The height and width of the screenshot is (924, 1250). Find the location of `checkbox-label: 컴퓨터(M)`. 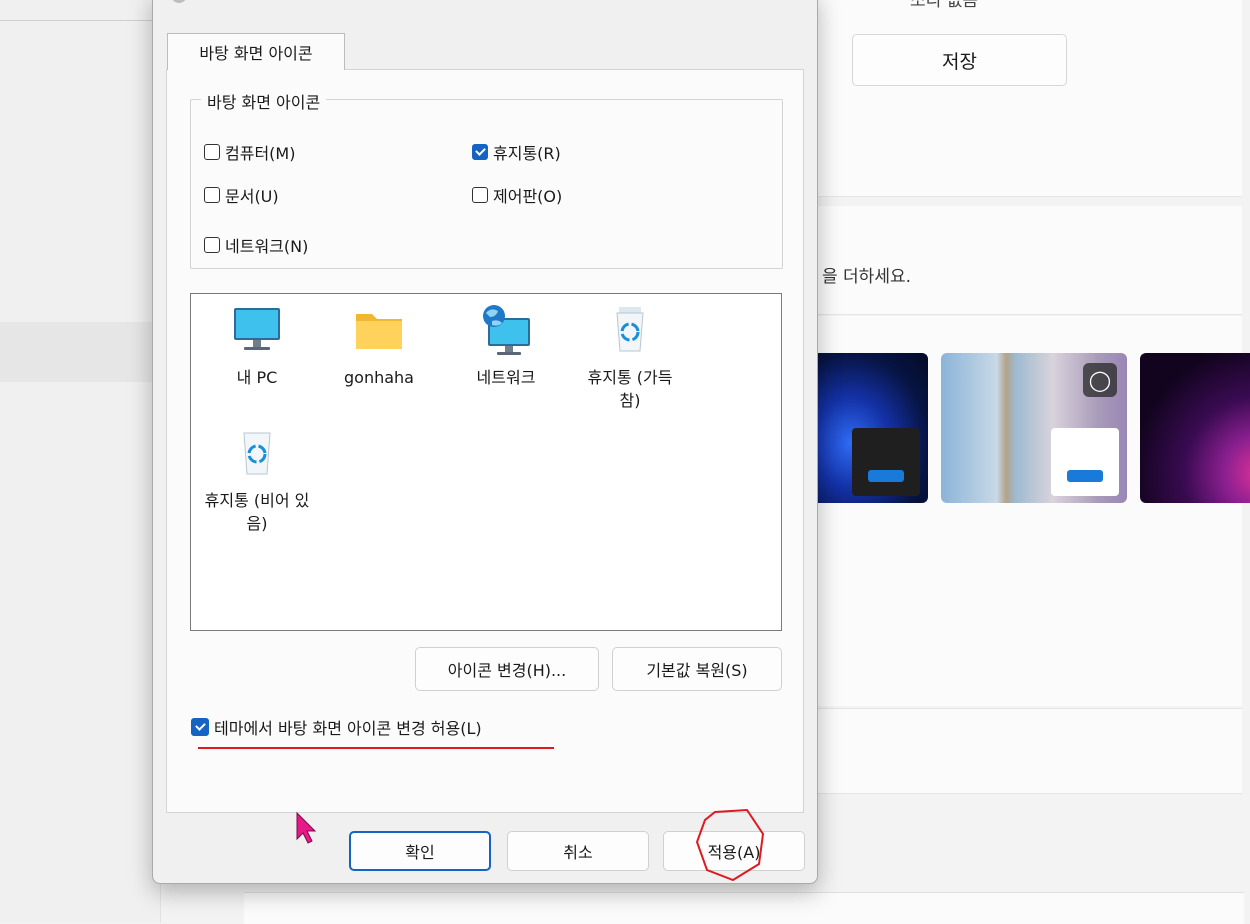

checkbox-label: 컴퓨터(M) is located at coordinates (260, 153).